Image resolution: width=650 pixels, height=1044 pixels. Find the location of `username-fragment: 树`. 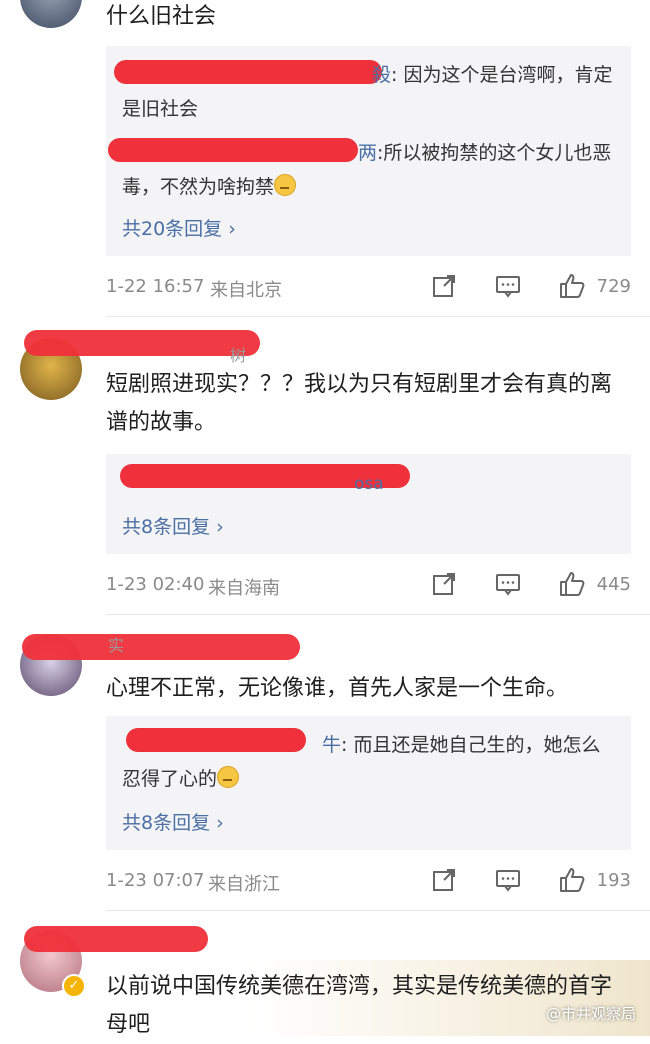

username-fragment: 树 is located at coordinates (238, 355).